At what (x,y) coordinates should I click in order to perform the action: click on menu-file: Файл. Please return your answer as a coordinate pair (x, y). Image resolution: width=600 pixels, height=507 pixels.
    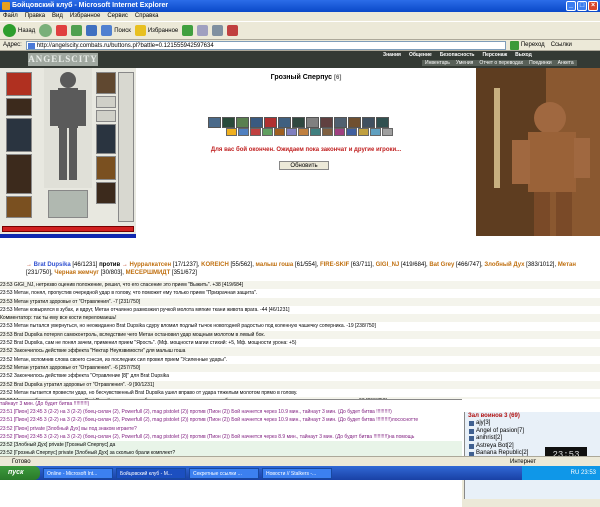
    Looking at the image, I should click on (10, 16).